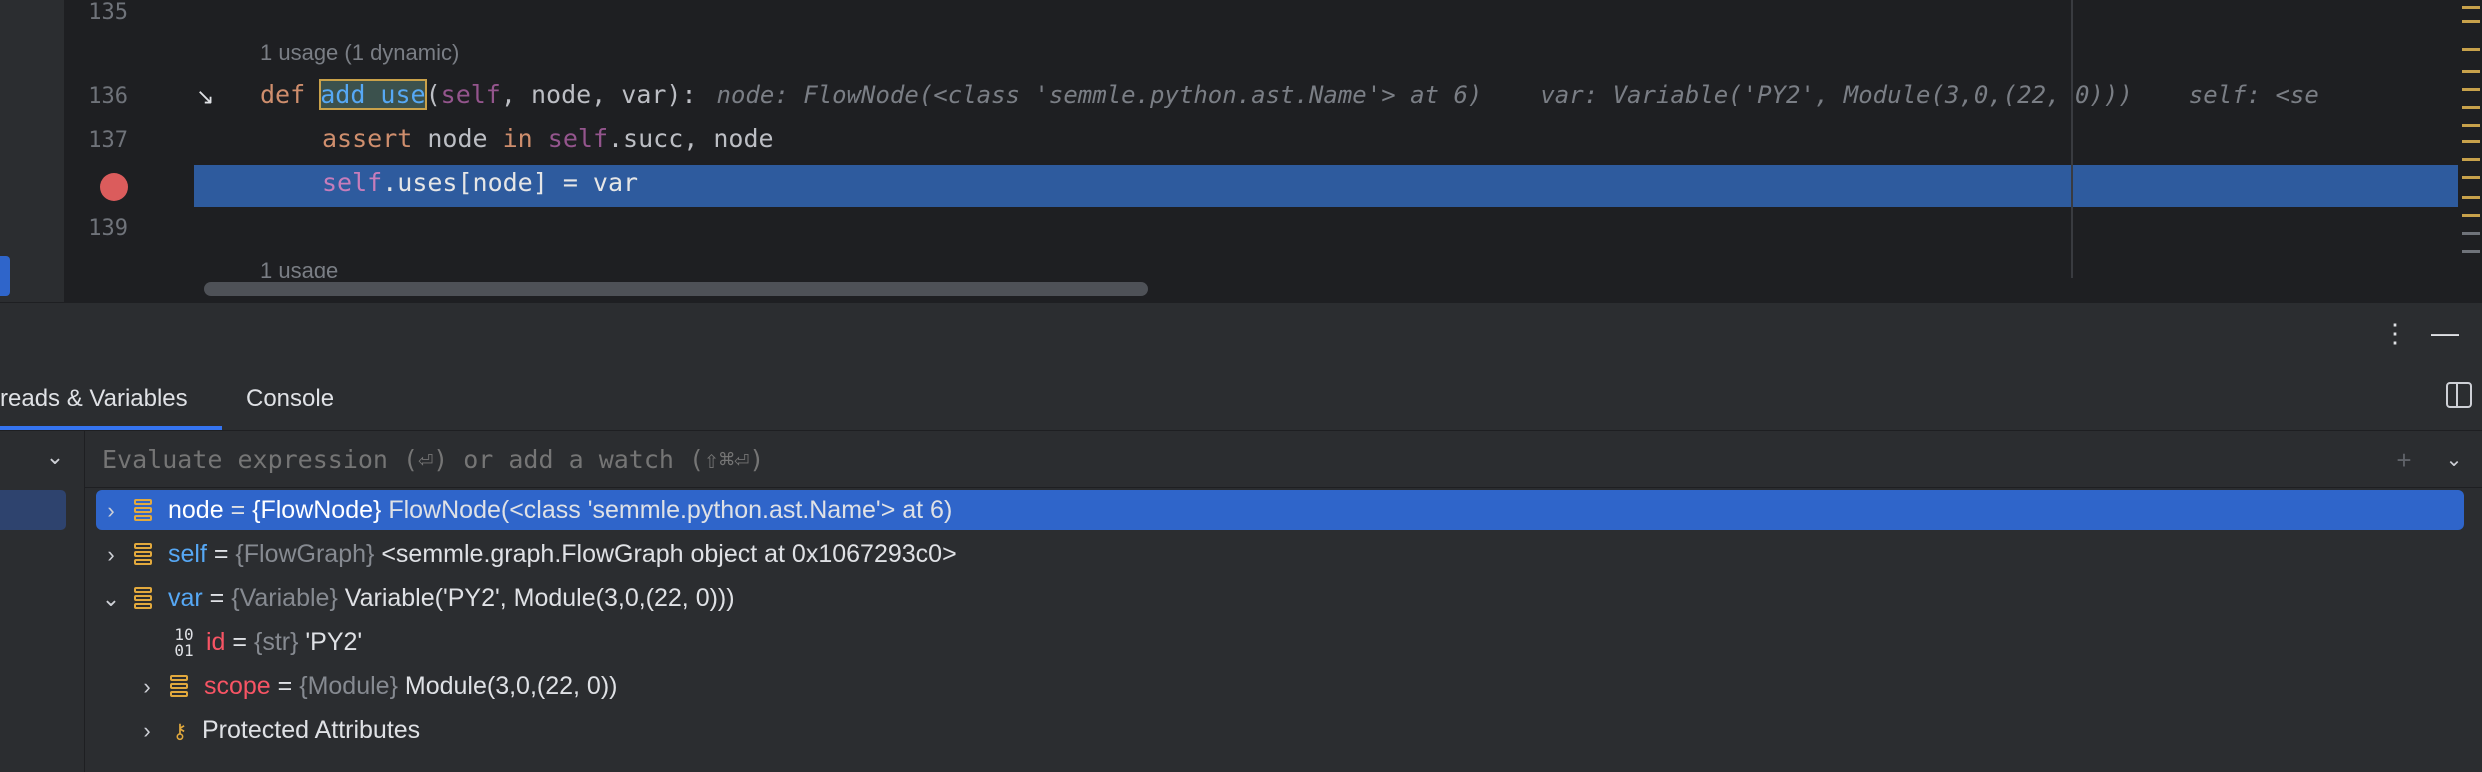 The image size is (2482, 772). What do you see at coordinates (185, 598) in the screenshot?
I see `variable-name: var` at bounding box center [185, 598].